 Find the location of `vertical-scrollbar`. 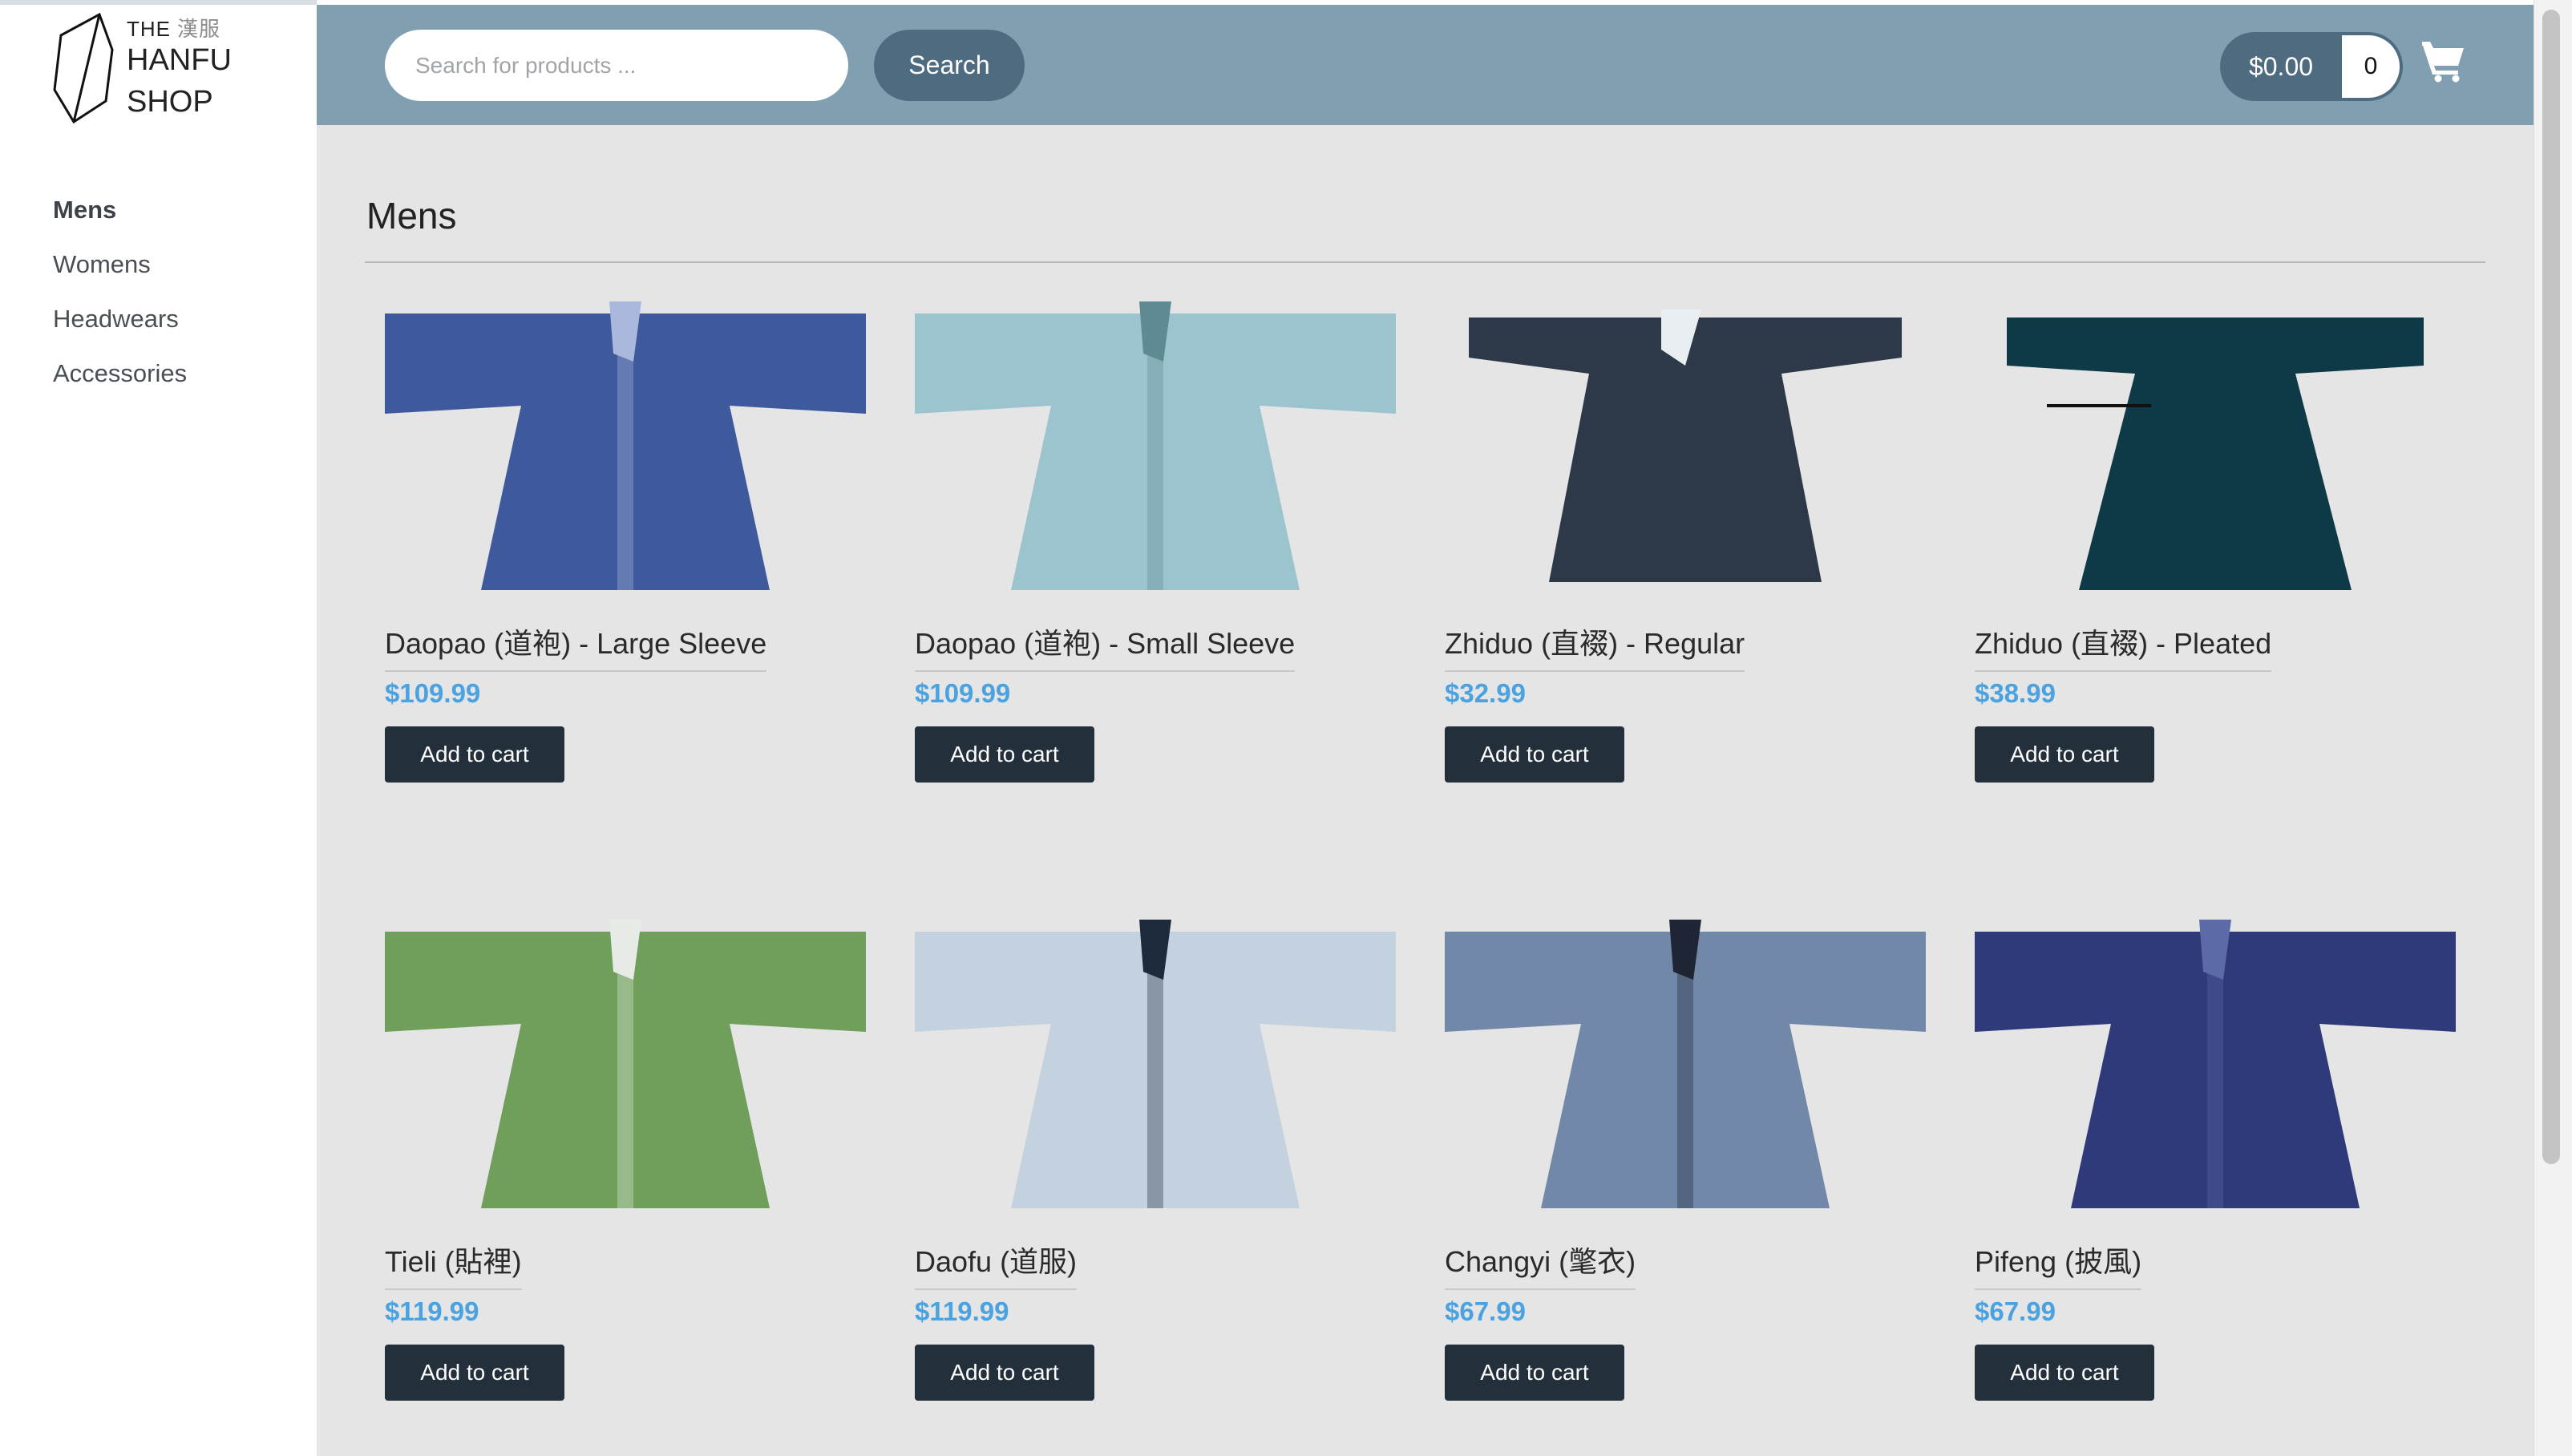

vertical-scrollbar is located at coordinates (2553, 728).